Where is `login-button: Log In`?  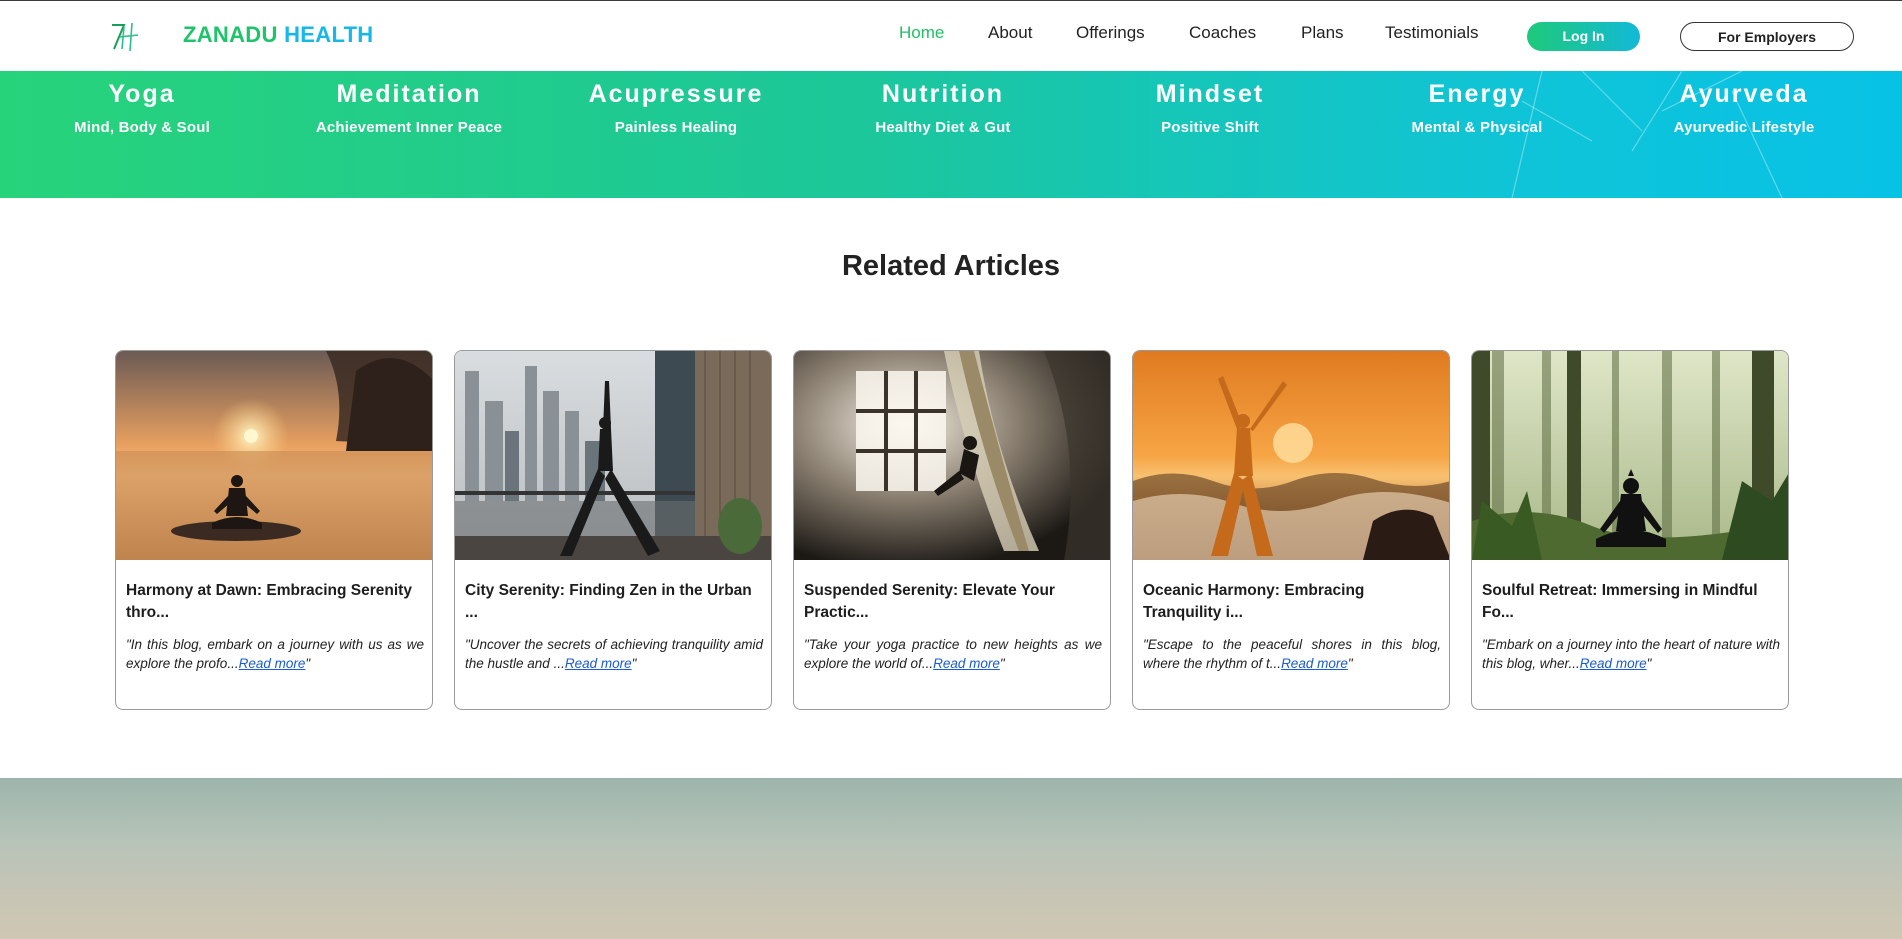
login-button: Log In is located at coordinates (1583, 36).